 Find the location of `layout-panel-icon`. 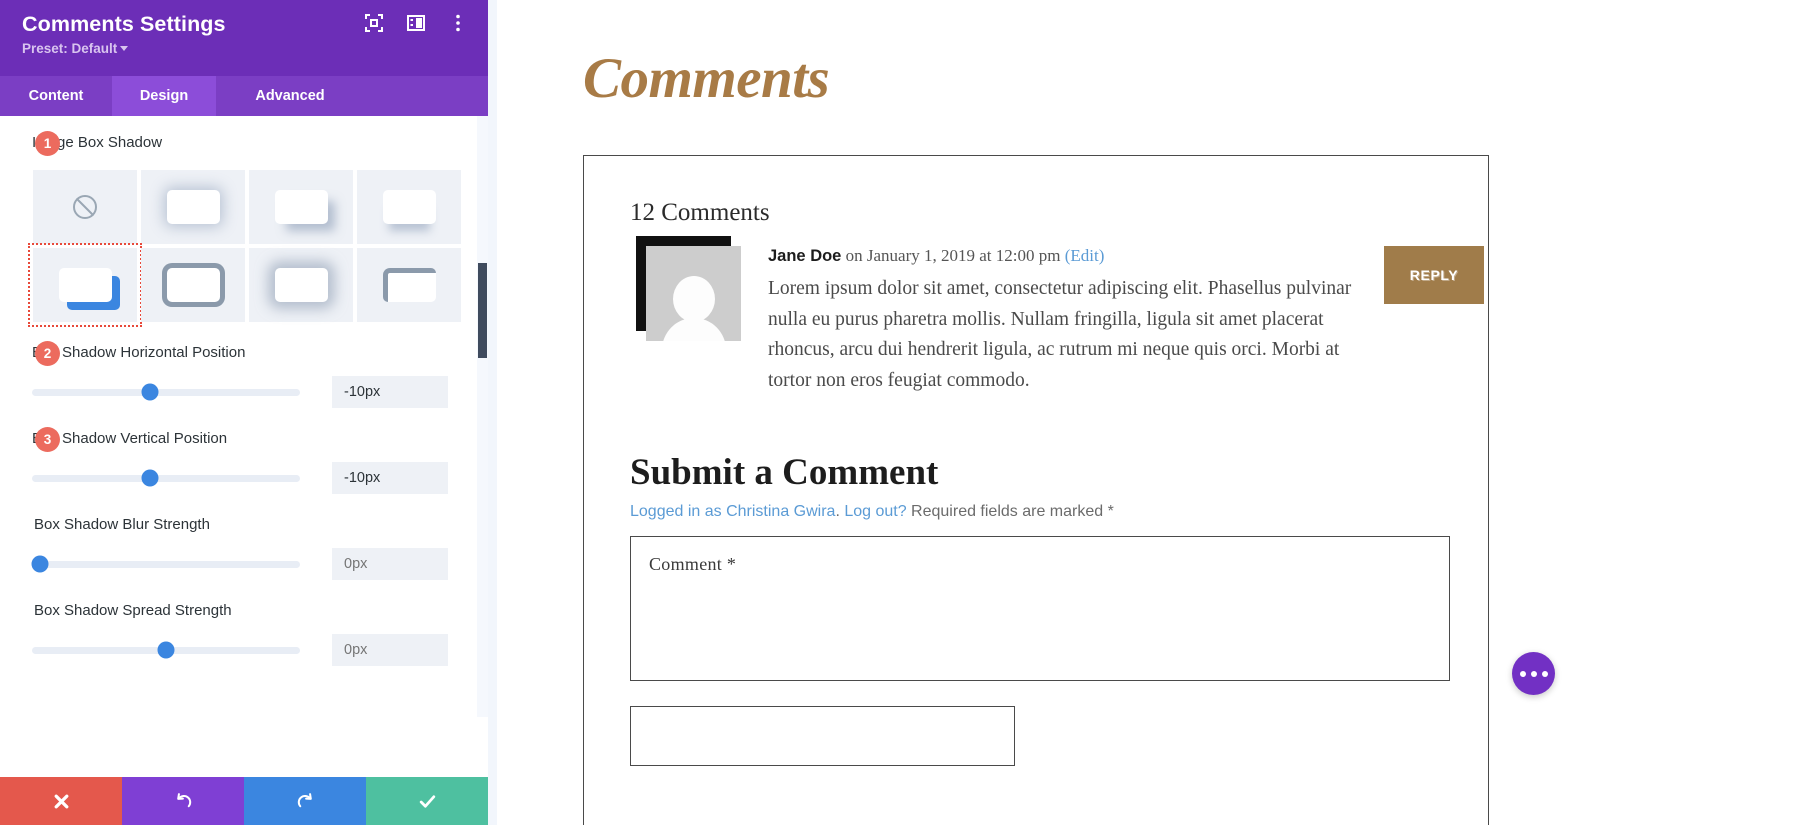

layout-panel-icon is located at coordinates (416, 23).